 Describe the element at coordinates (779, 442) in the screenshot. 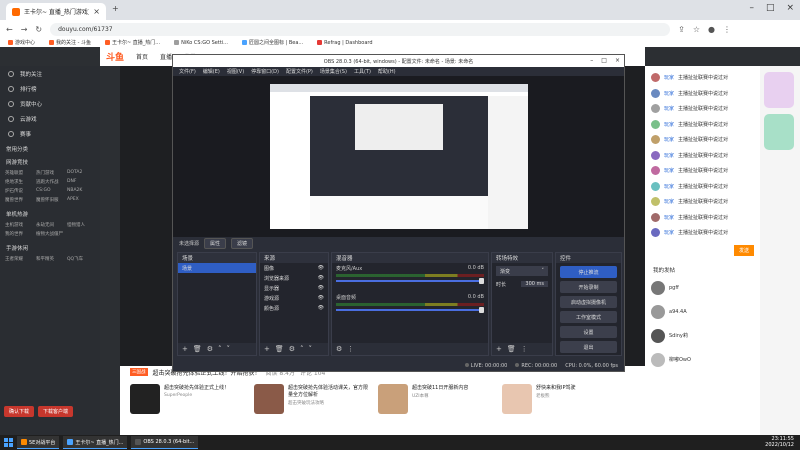

I see `taskbar-clock: 23:11:55 2022/10/12` at that location.